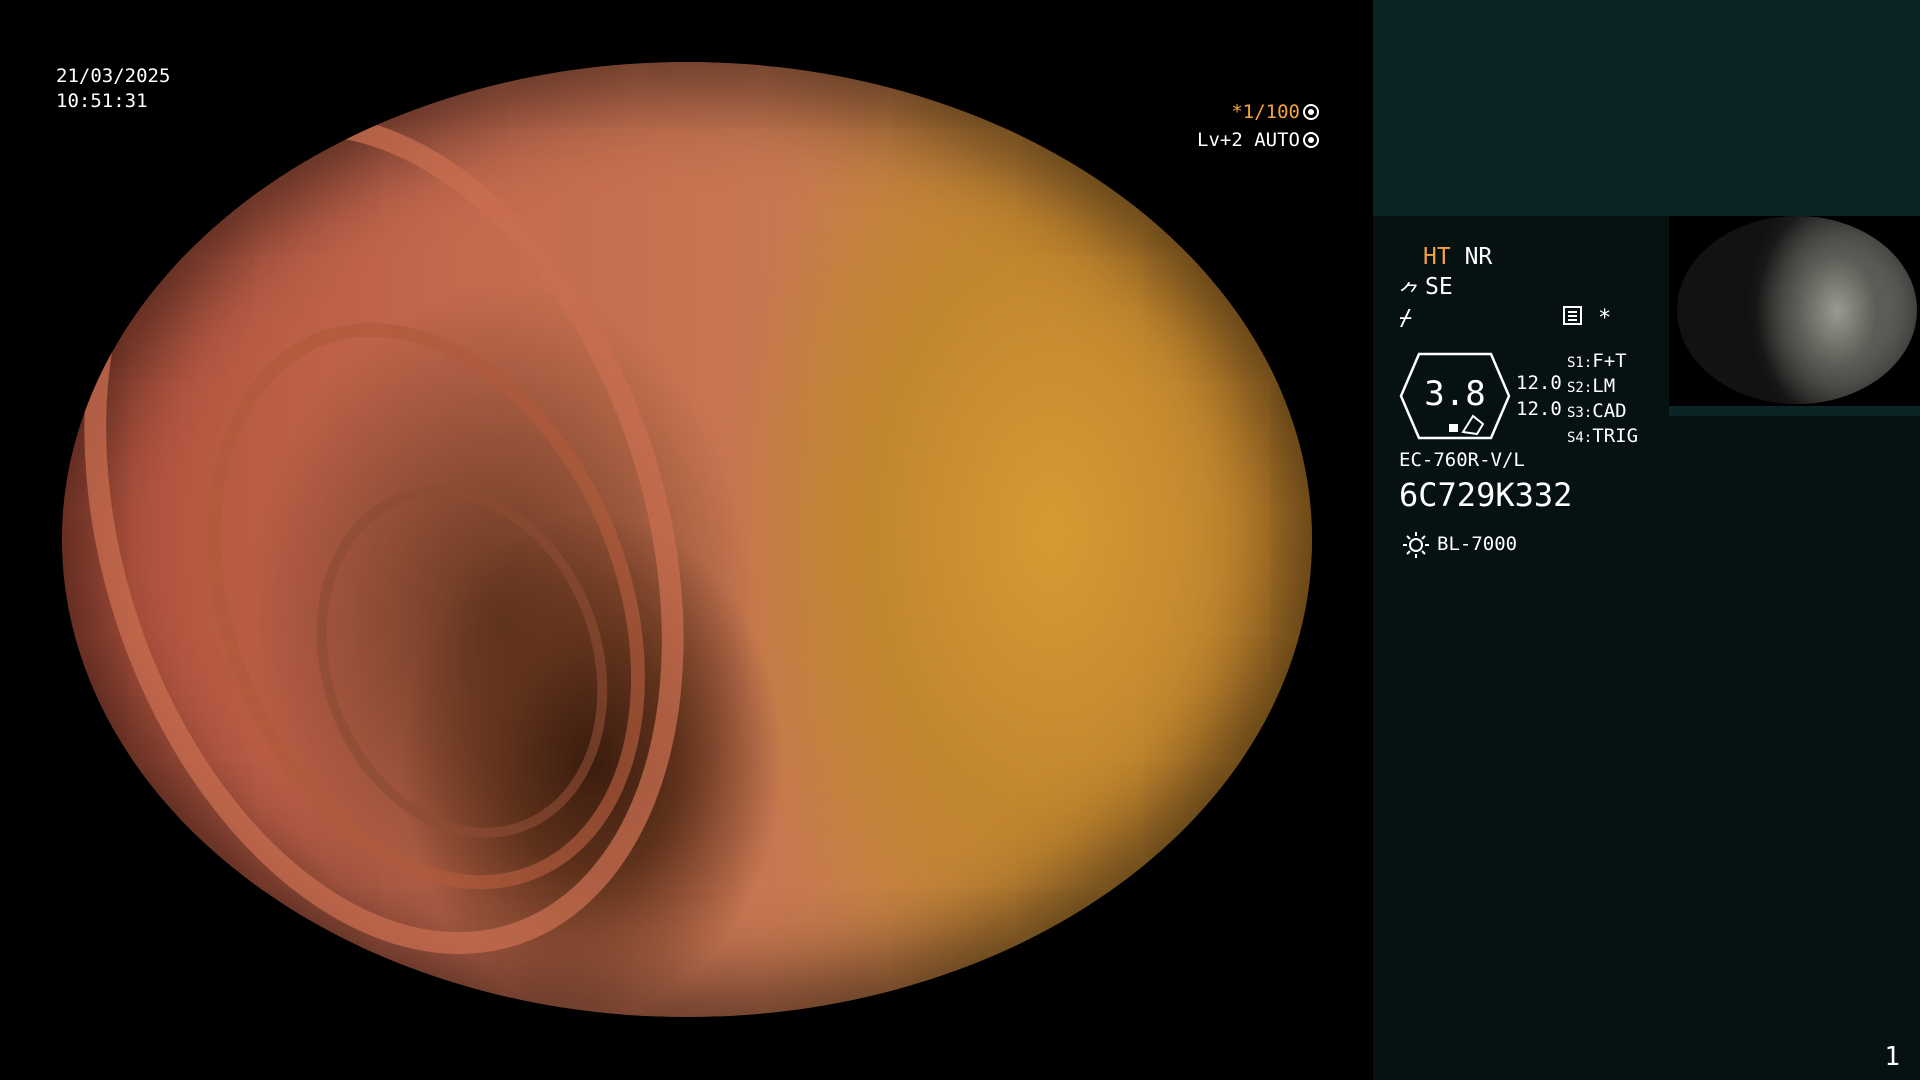 This screenshot has height=1080, width=1920. I want to click on previous-capture-thumbnail, so click(1794, 311).